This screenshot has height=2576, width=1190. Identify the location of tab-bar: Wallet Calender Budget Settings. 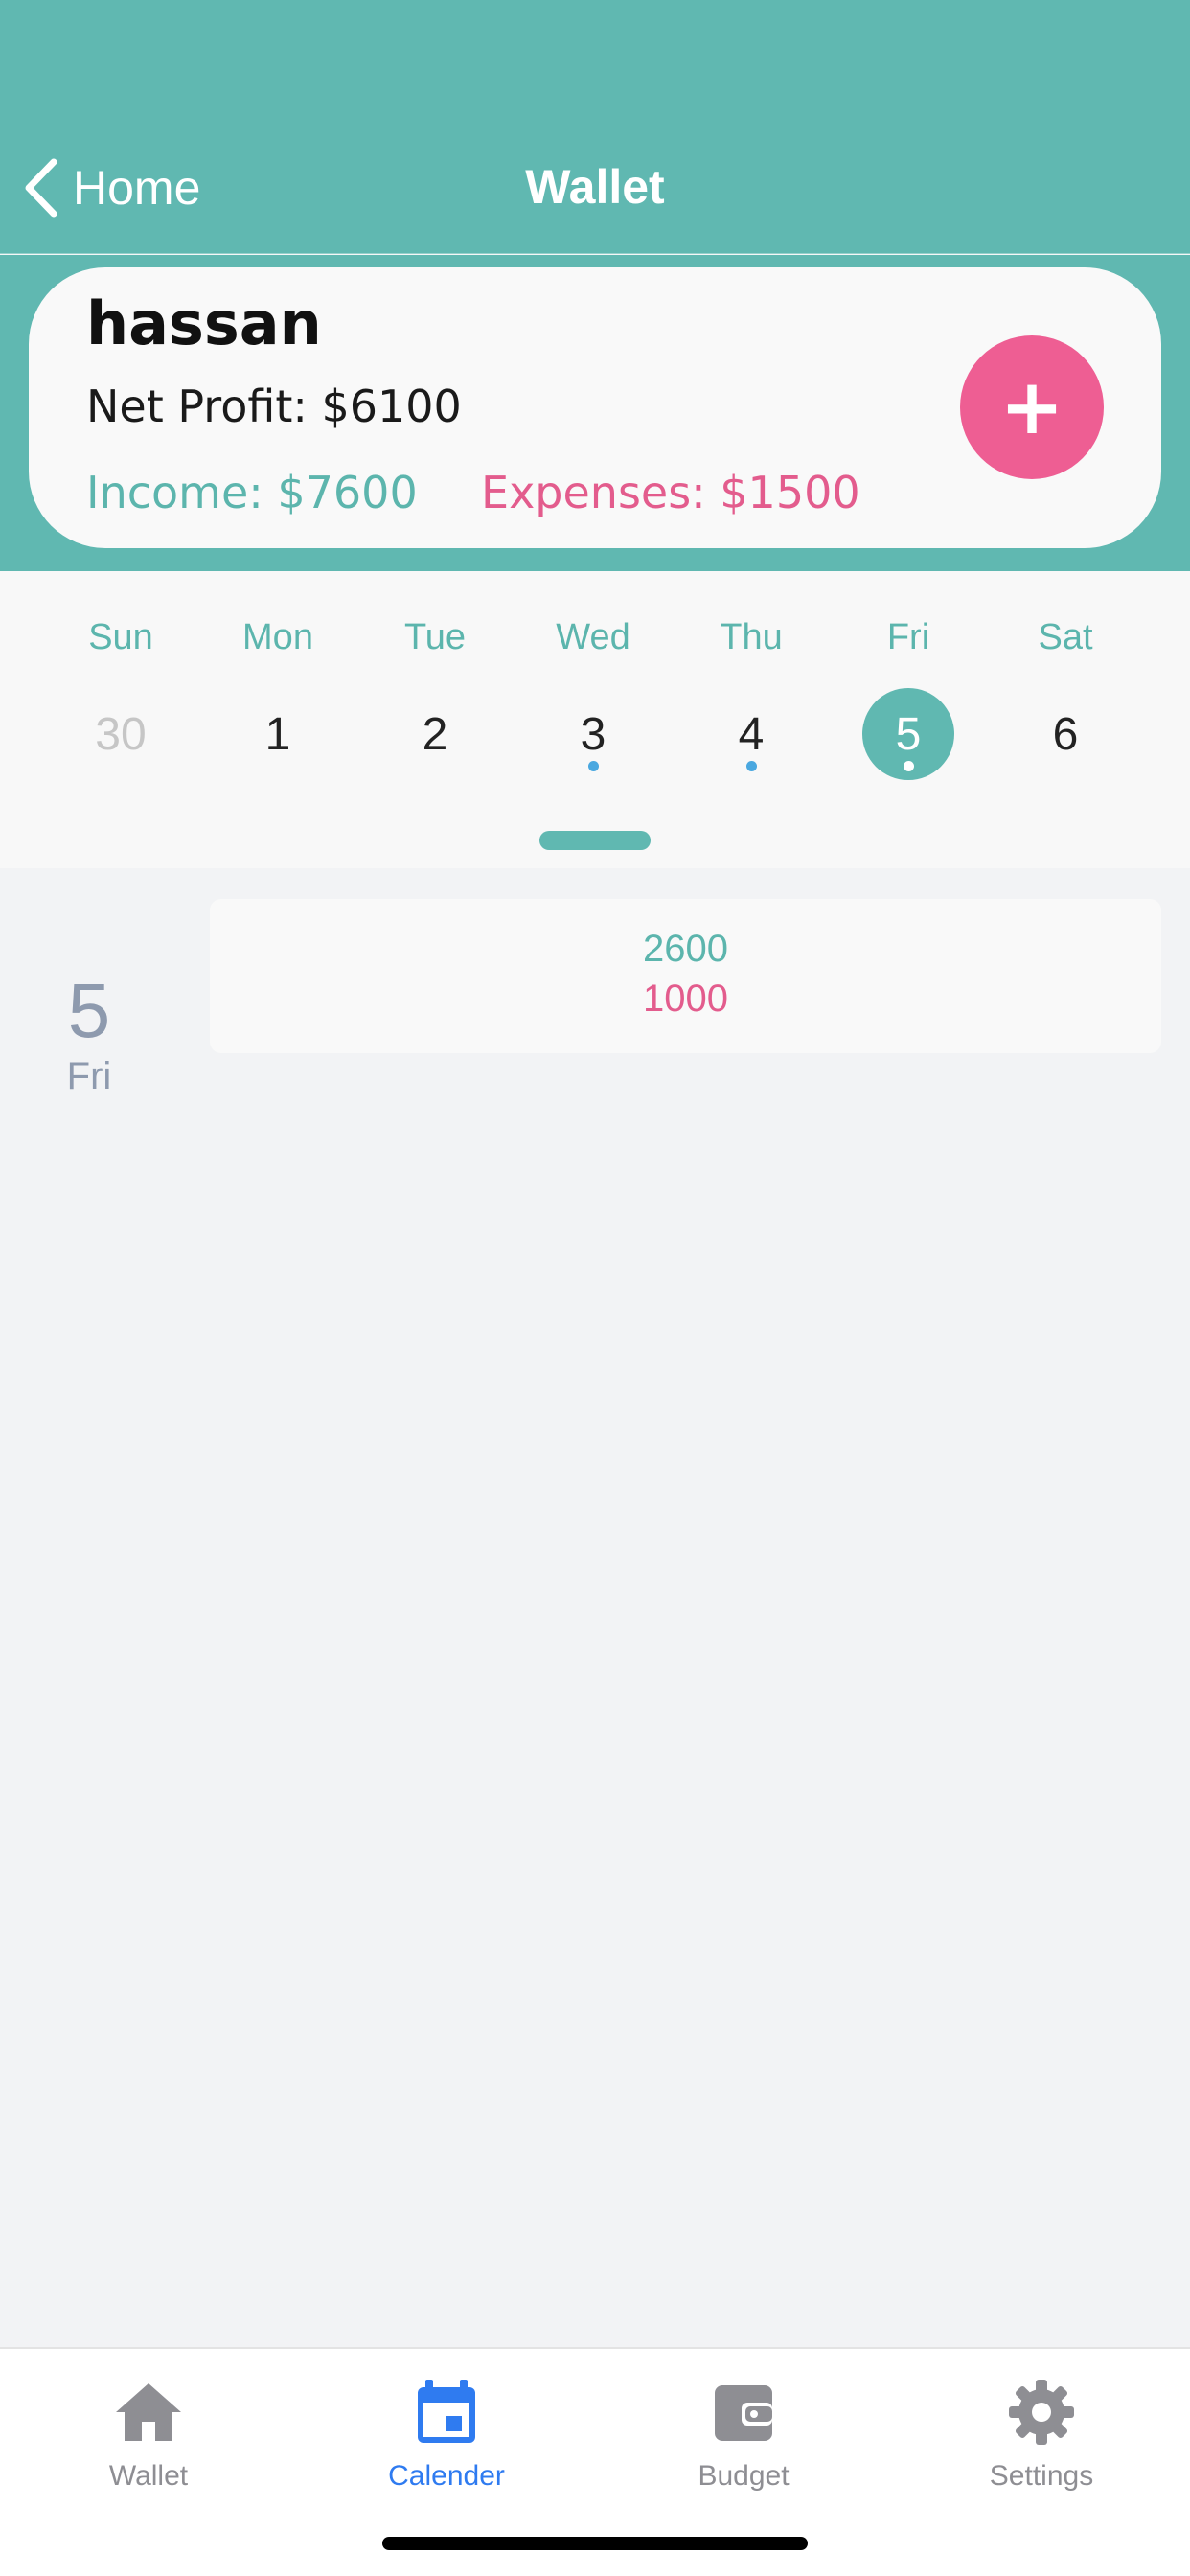
(595, 2461).